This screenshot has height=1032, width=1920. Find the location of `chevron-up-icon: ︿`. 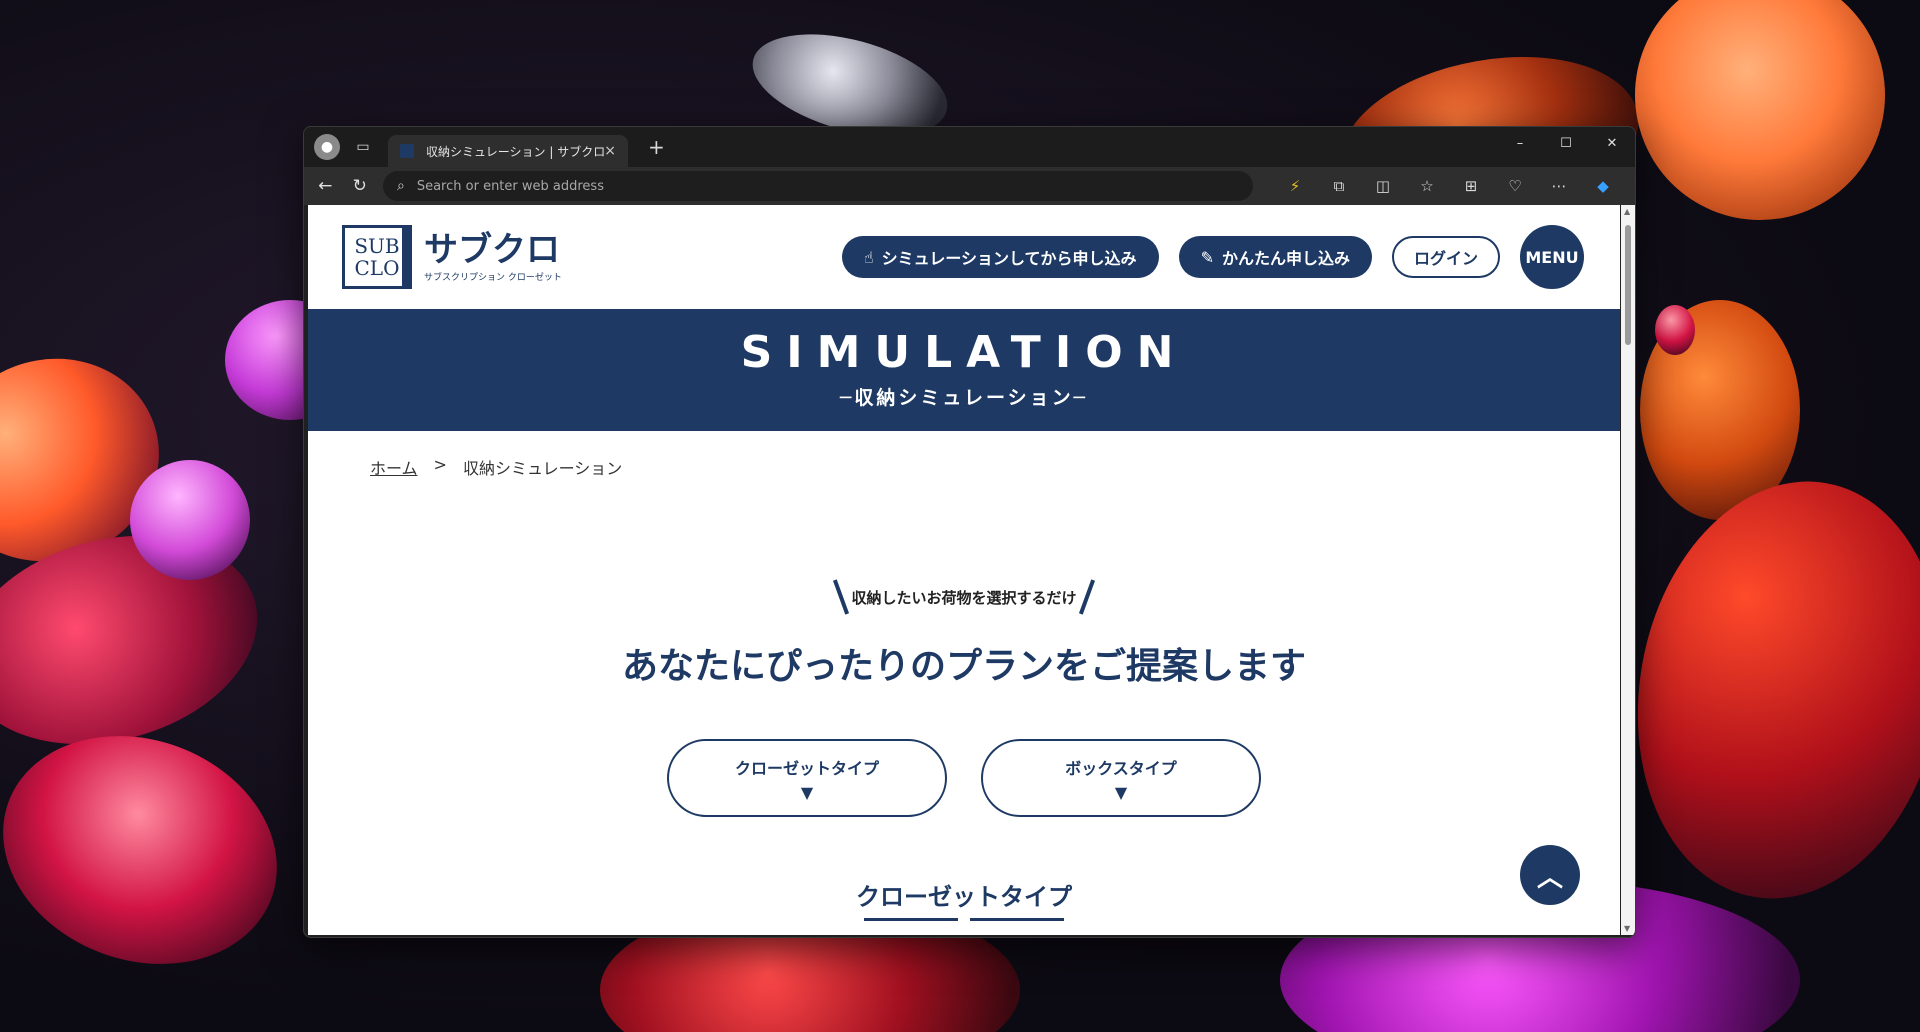

chevron-up-icon: ︿ is located at coordinates (1549, 877).